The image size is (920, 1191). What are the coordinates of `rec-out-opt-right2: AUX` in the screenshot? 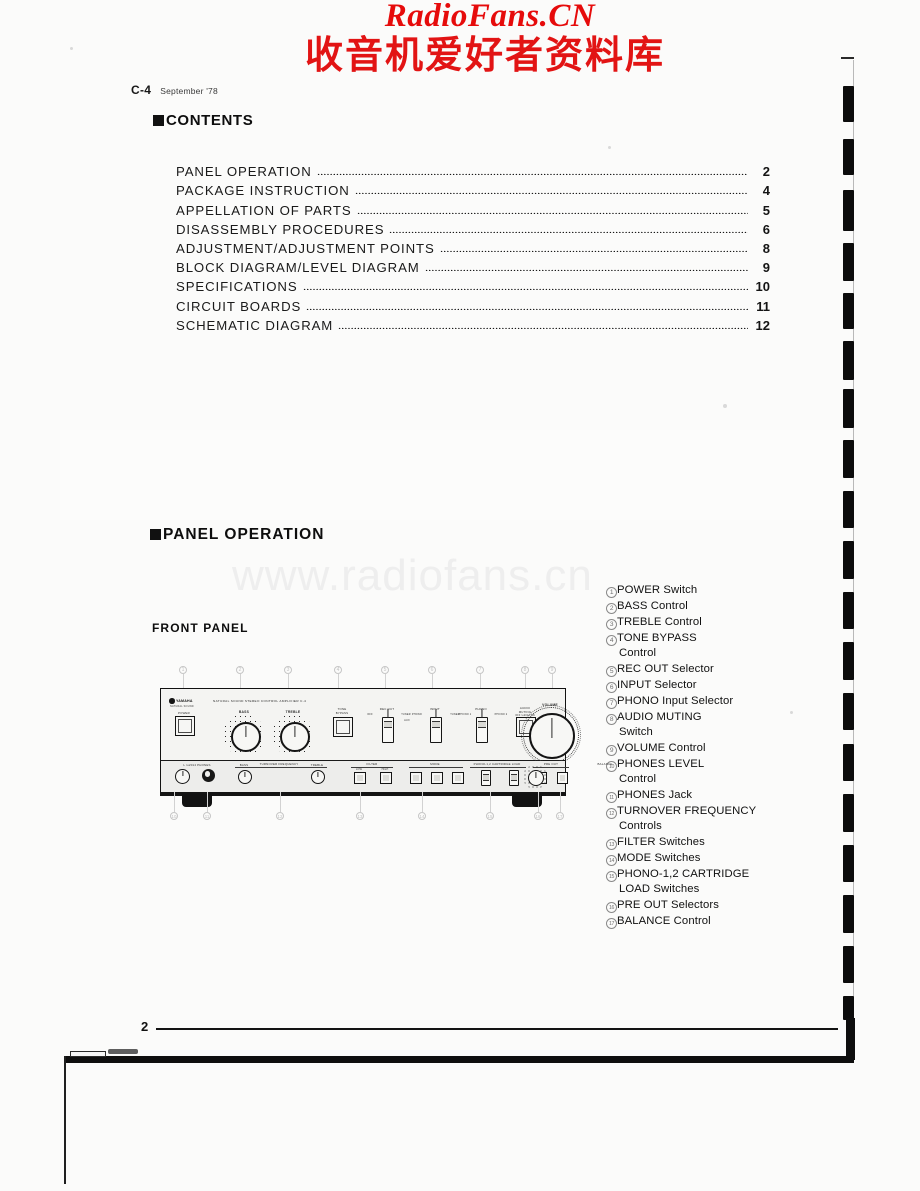 It's located at (407, 720).